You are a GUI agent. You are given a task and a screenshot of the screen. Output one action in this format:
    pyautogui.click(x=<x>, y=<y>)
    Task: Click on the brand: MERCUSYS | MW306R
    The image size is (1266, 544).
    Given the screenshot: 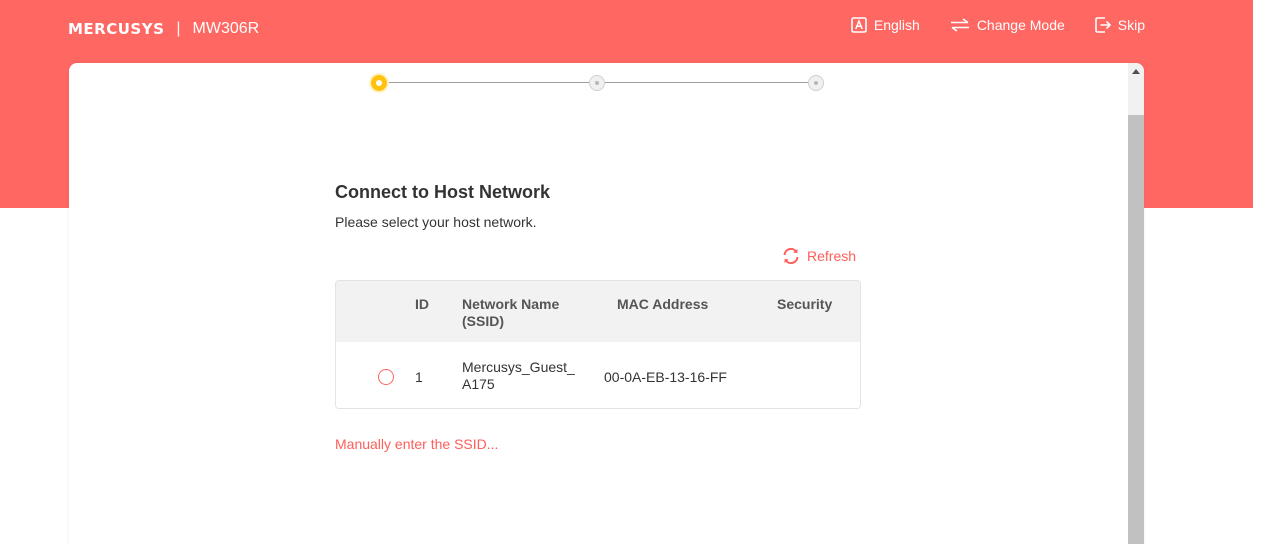 What is the action you would take?
    pyautogui.click(x=163, y=29)
    